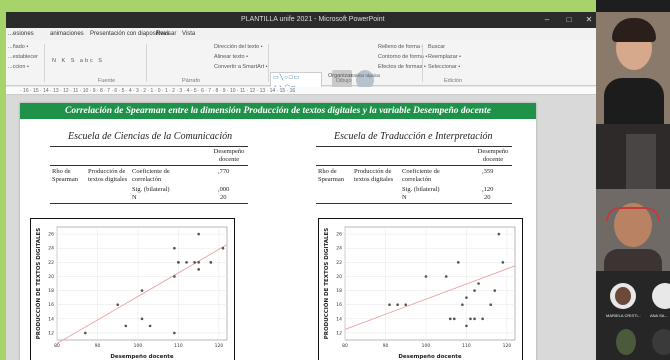  Describe the element at coordinates (107, 81) in the screenshot. I see `font-group-label: Fuente` at that location.